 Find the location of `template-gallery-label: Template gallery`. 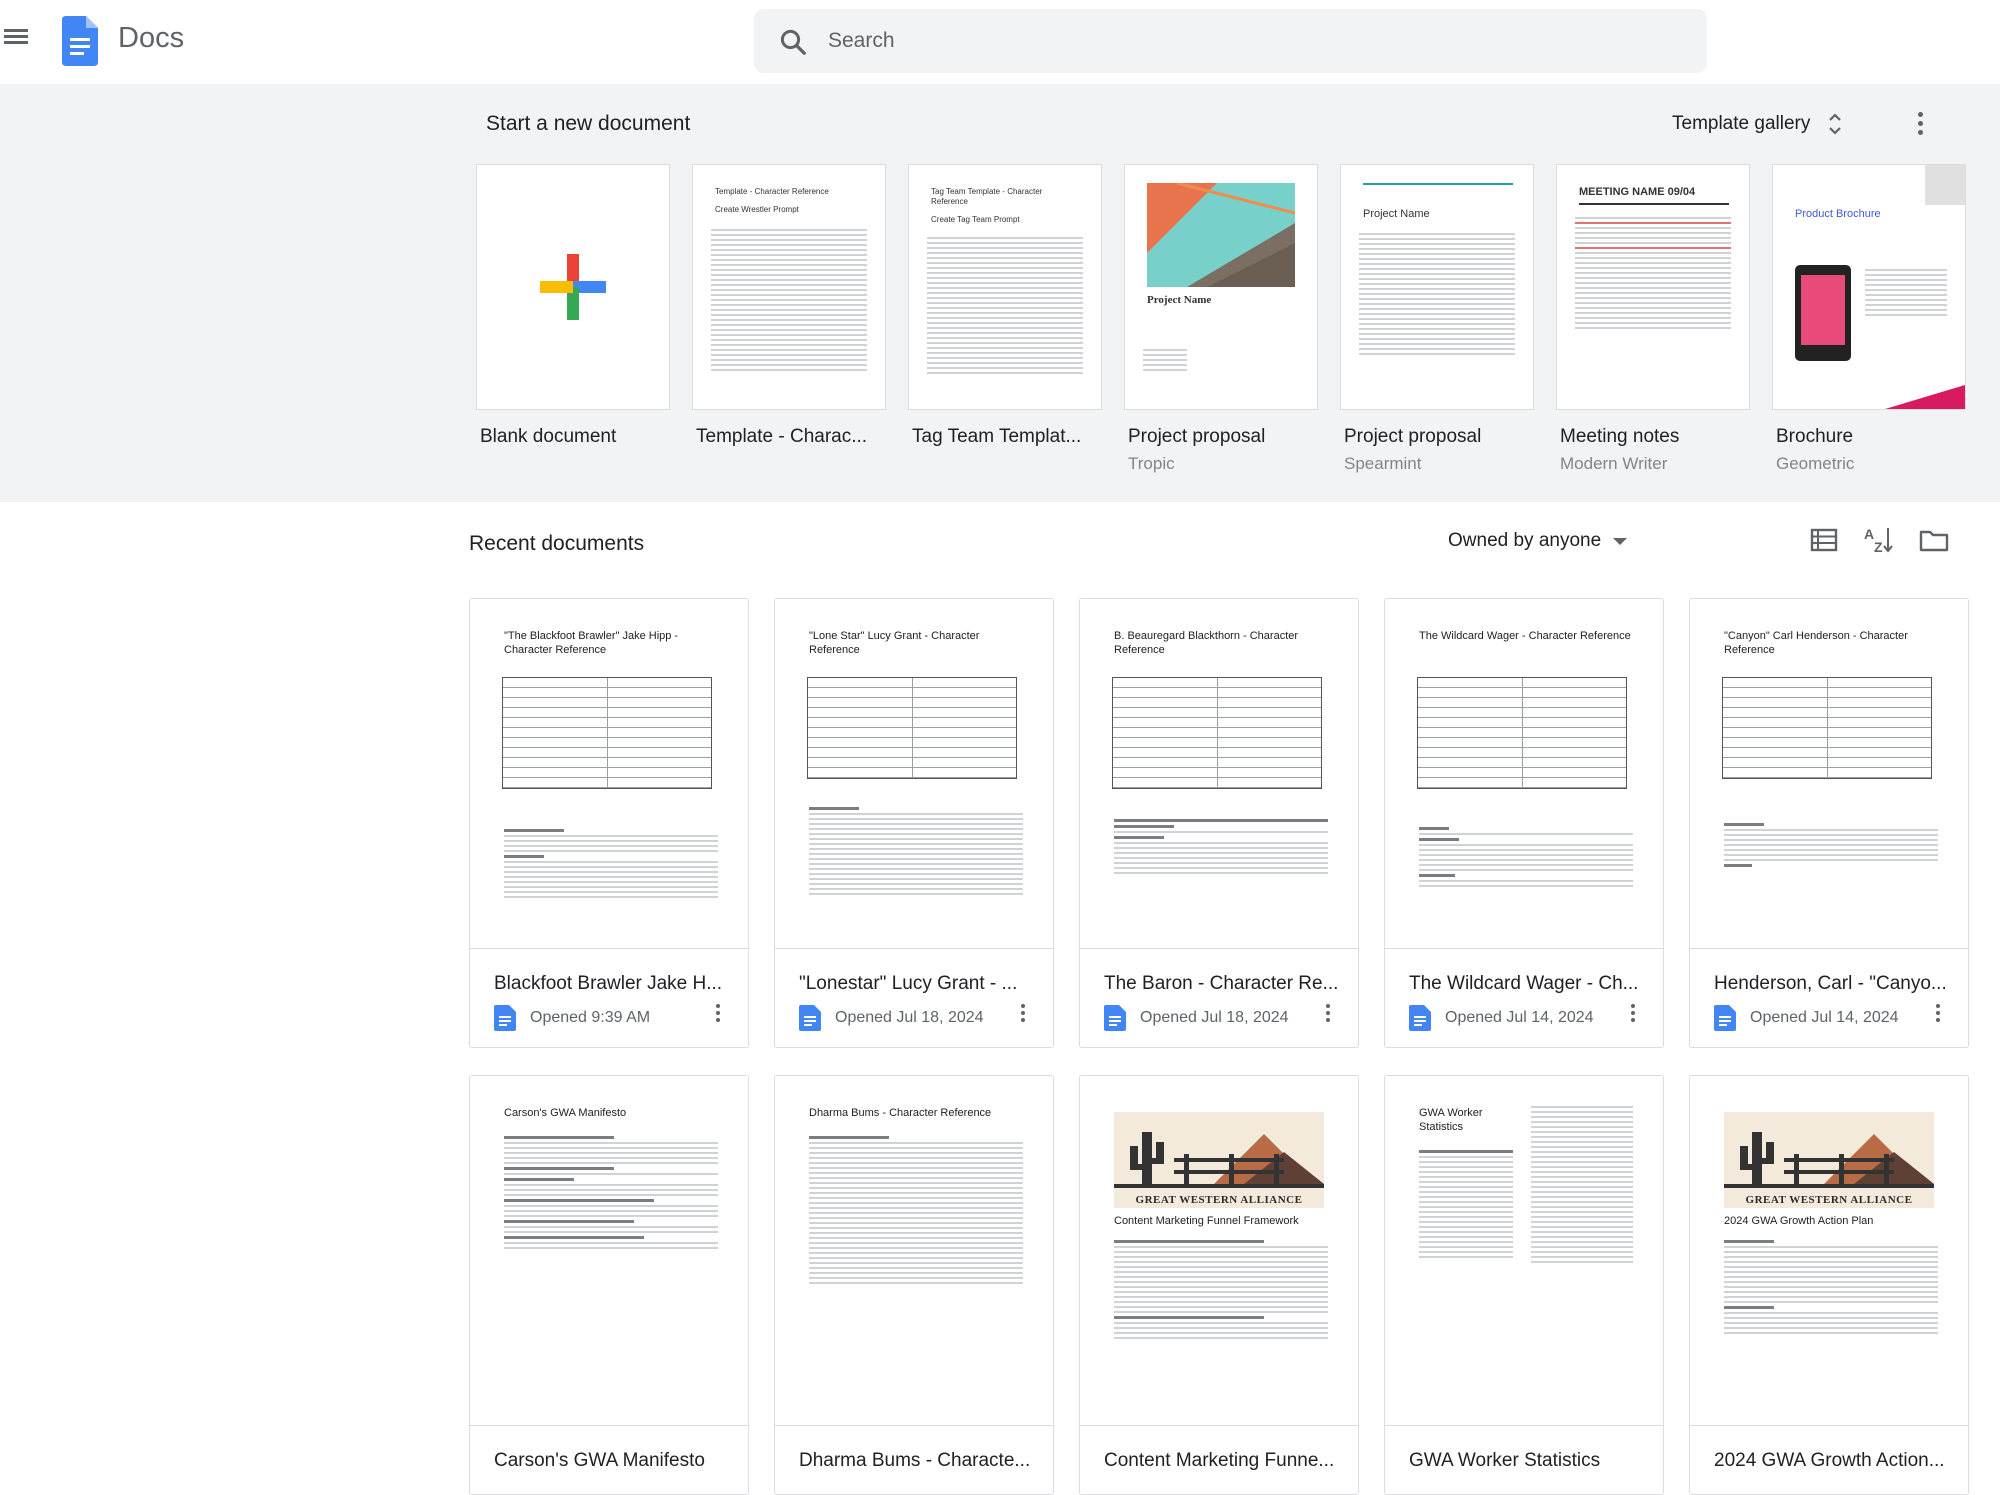

template-gallery-label: Template gallery is located at coordinates (1741, 123).